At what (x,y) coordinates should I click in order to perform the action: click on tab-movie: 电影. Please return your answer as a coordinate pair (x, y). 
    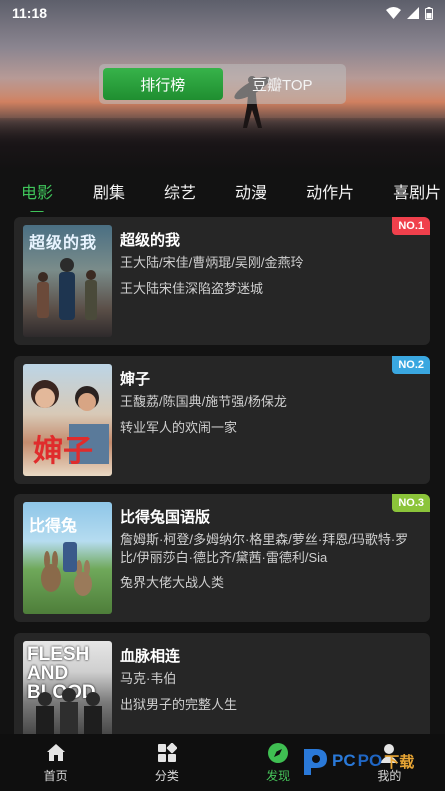
    Looking at the image, I should click on (37, 195).